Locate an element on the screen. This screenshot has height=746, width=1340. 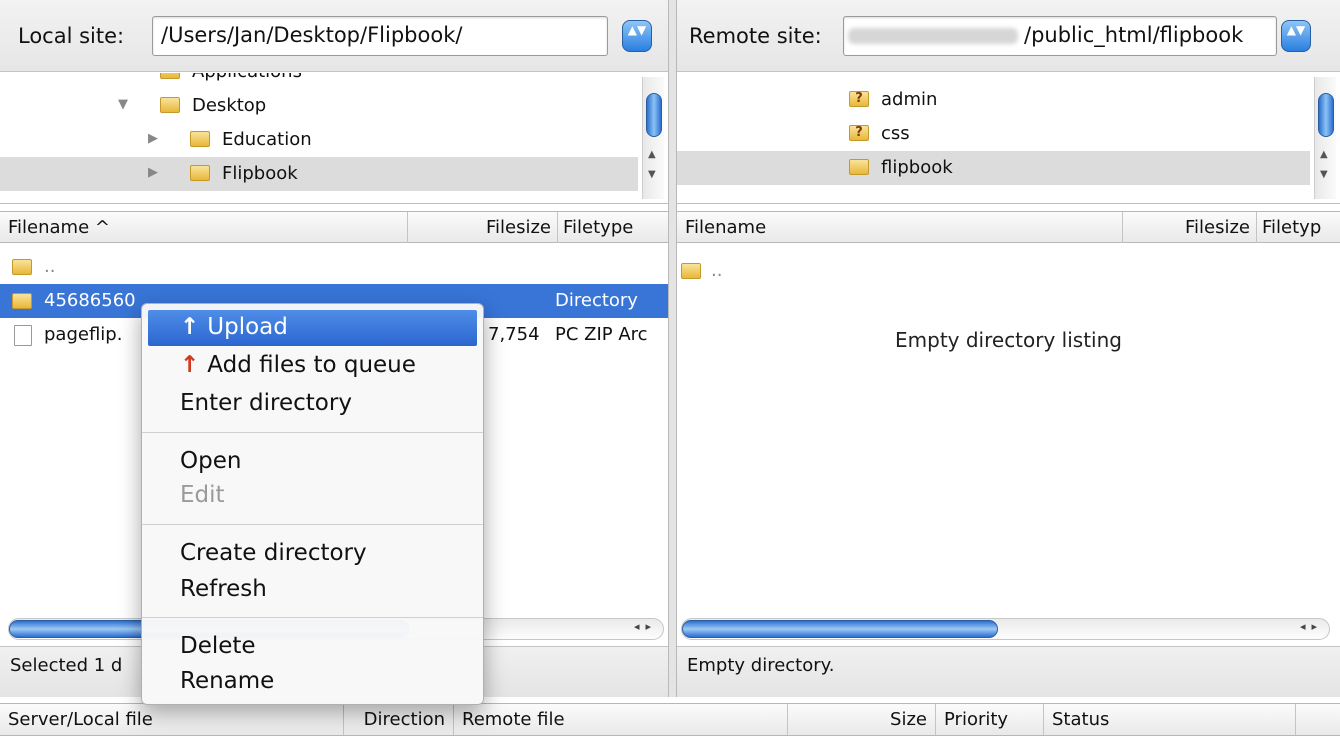
file-type: Directory is located at coordinates (596, 300).